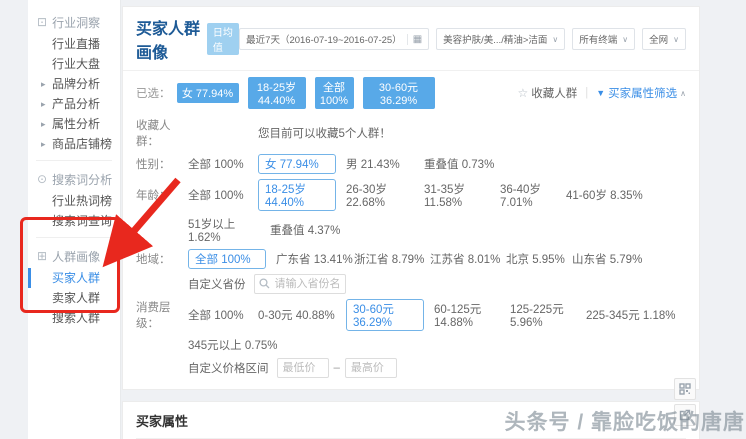 The width and height of the screenshot is (746, 439). I want to click on region-option-jiangsu: 江苏省 8.01%, so click(468, 259).